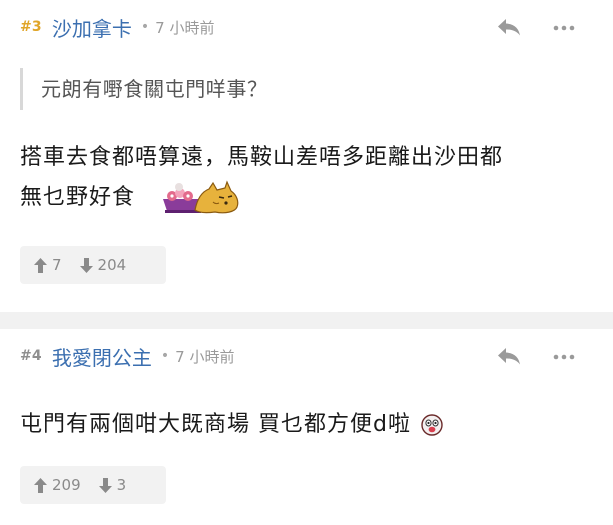 The width and height of the screenshot is (613, 525). What do you see at coordinates (48, 265) in the screenshot?
I see `upvote-button: 7` at bounding box center [48, 265].